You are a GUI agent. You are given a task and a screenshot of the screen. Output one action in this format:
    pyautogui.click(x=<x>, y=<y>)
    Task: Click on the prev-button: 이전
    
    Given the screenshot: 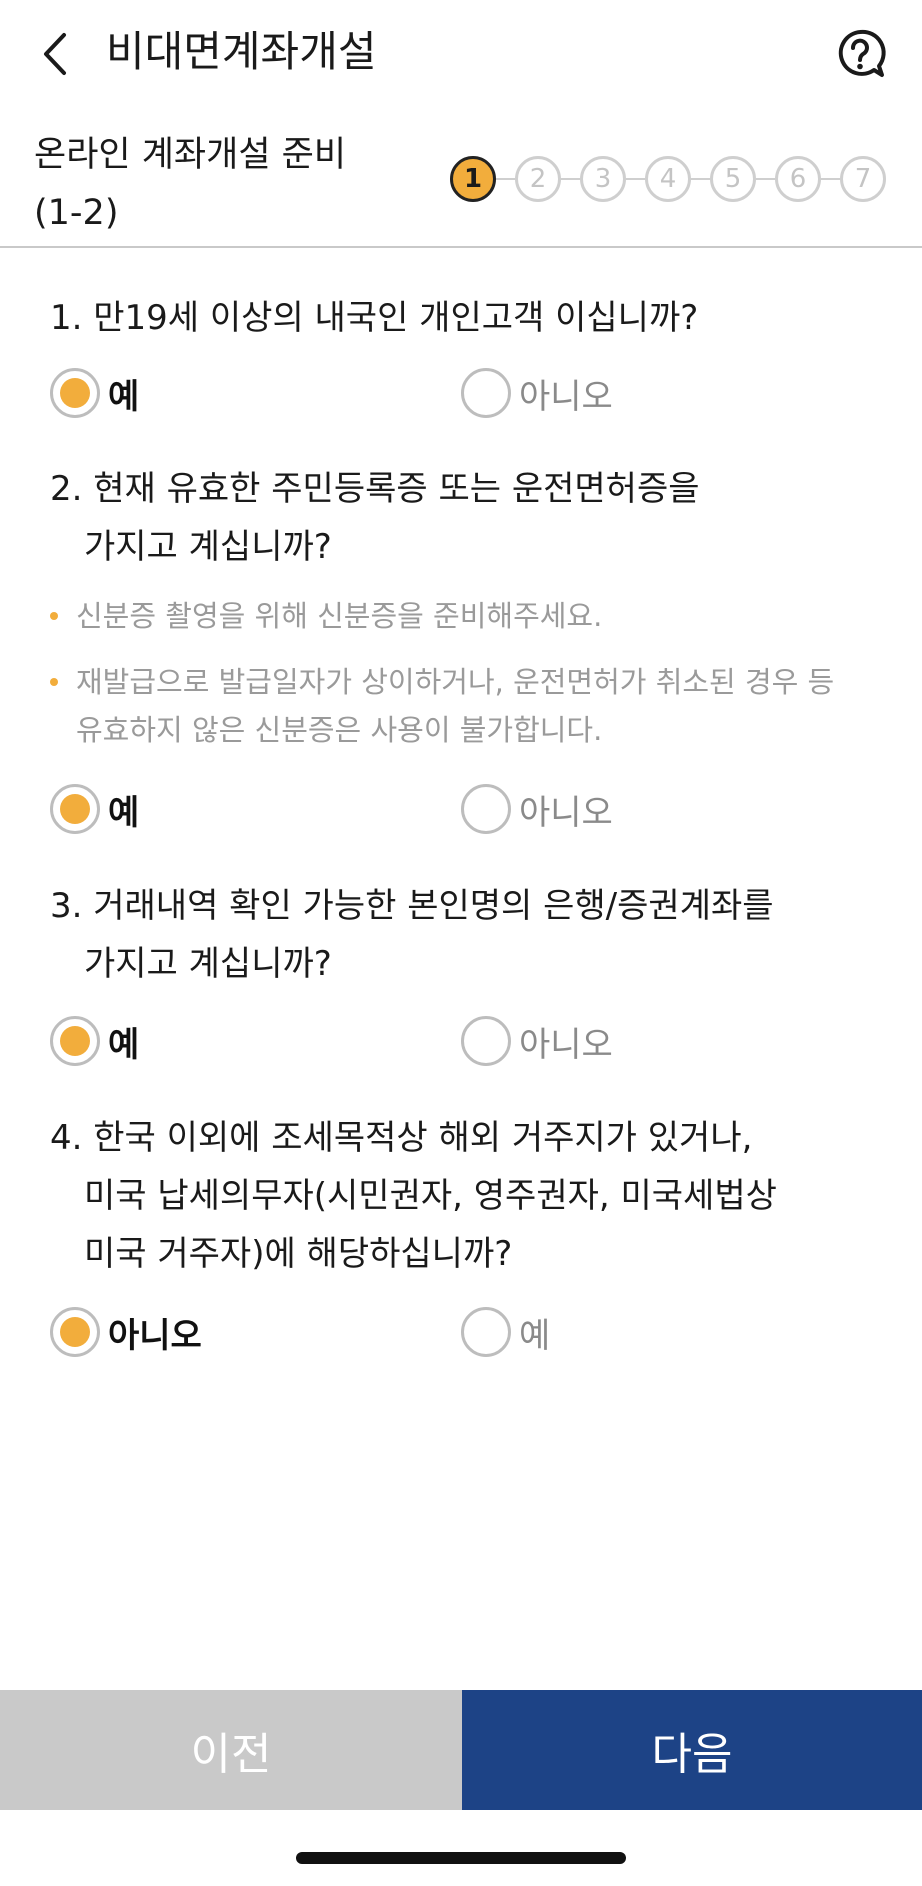 What is the action you would take?
    pyautogui.click(x=231, y=1750)
    